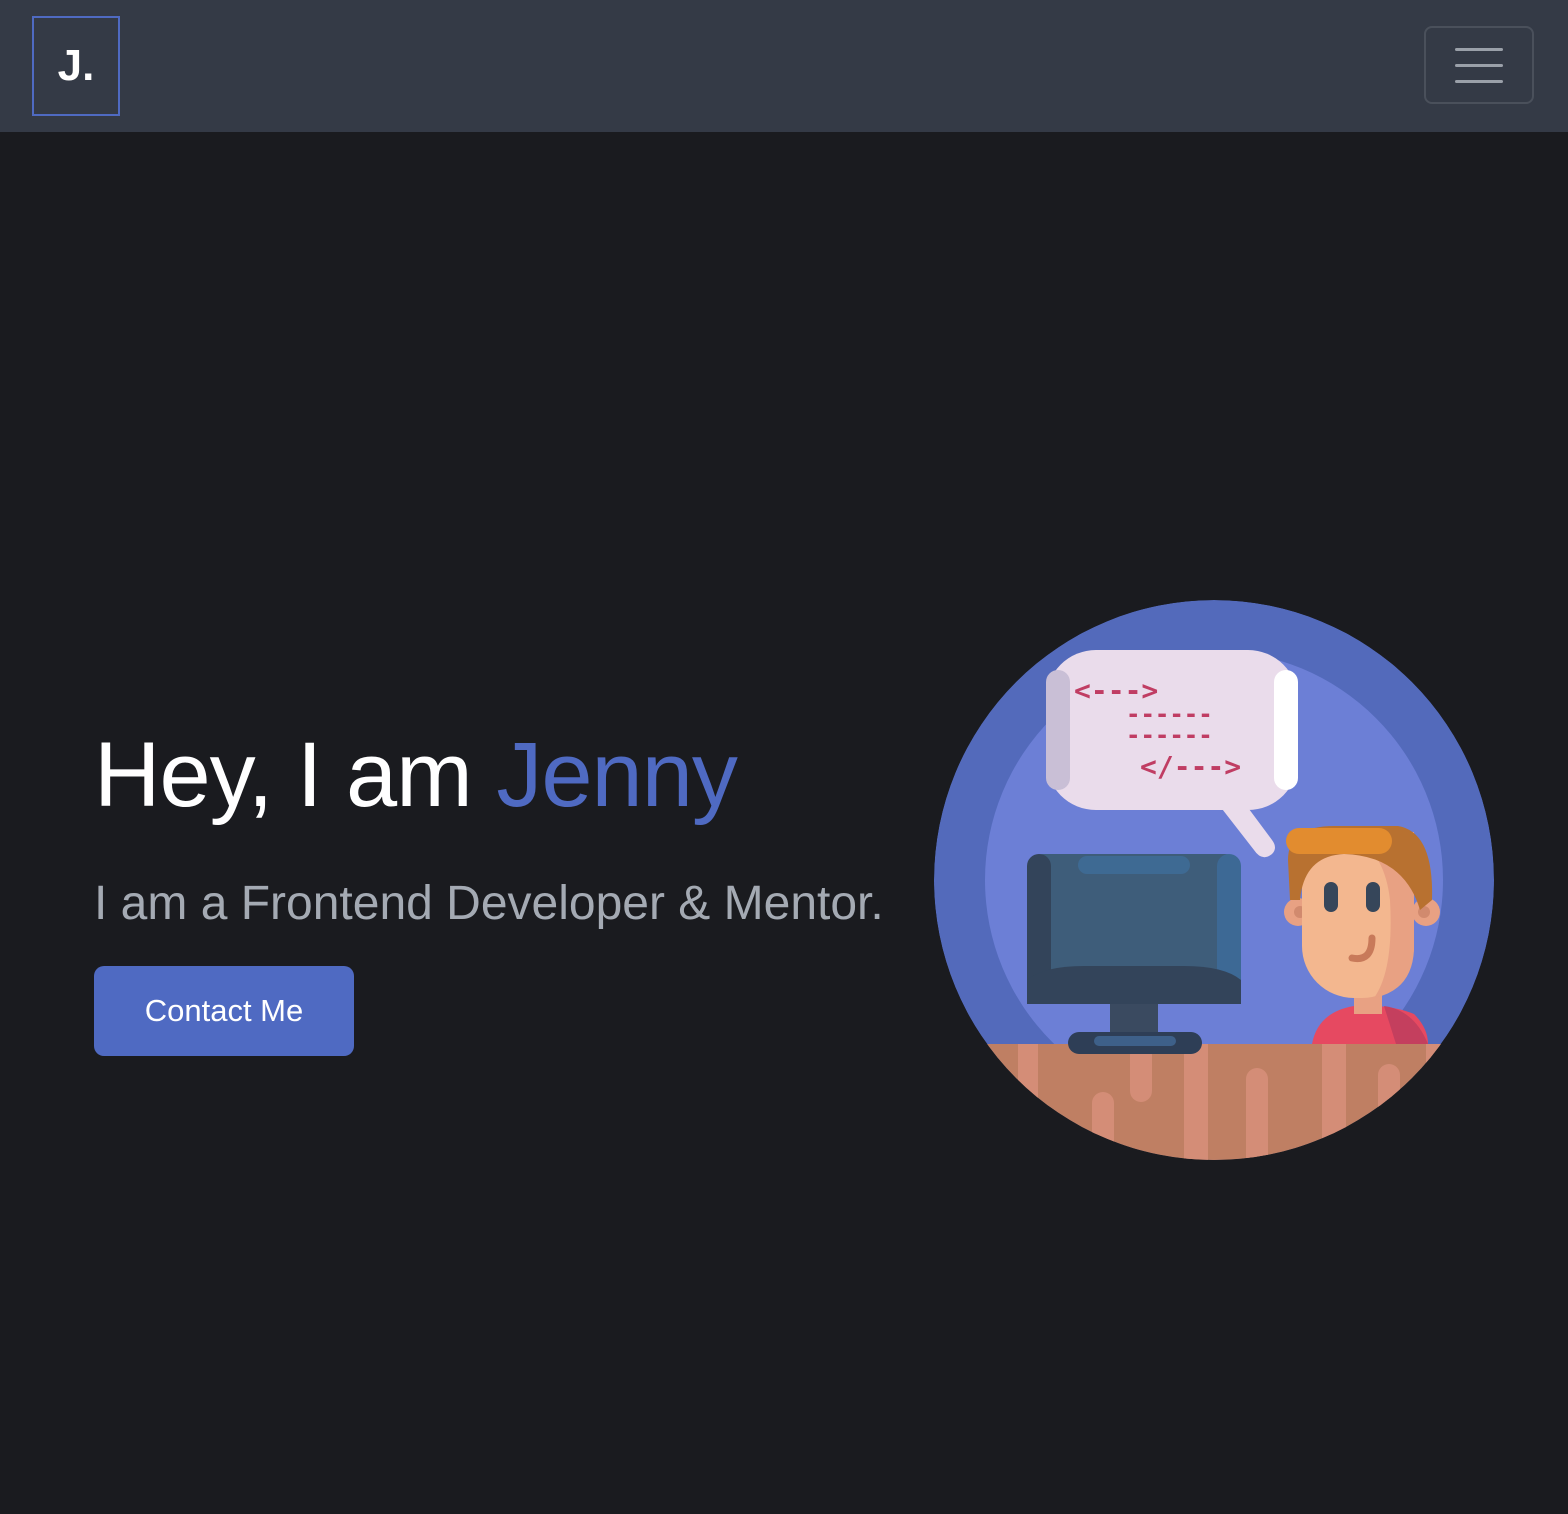 The width and height of the screenshot is (1568, 1514). Describe the element at coordinates (1169, 735) in the screenshot. I see `code-line-3: ------` at that location.